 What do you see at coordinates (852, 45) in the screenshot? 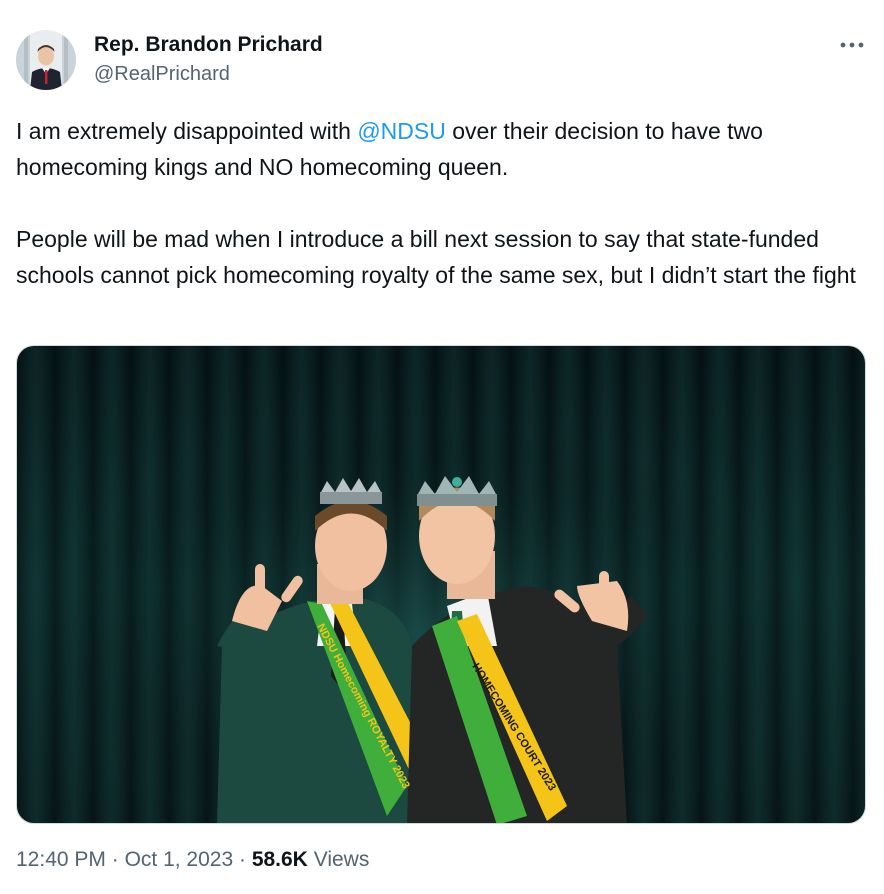
I see `more-options-icon` at bounding box center [852, 45].